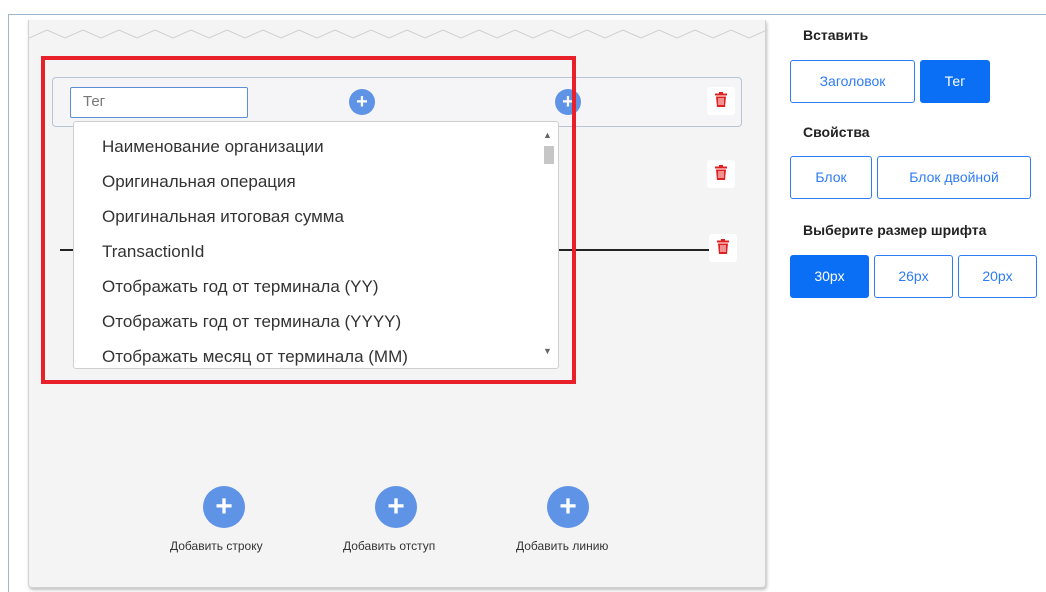 This screenshot has height=592, width=1046. Describe the element at coordinates (396, 507) in the screenshot. I see `add-indent-button: +` at that location.